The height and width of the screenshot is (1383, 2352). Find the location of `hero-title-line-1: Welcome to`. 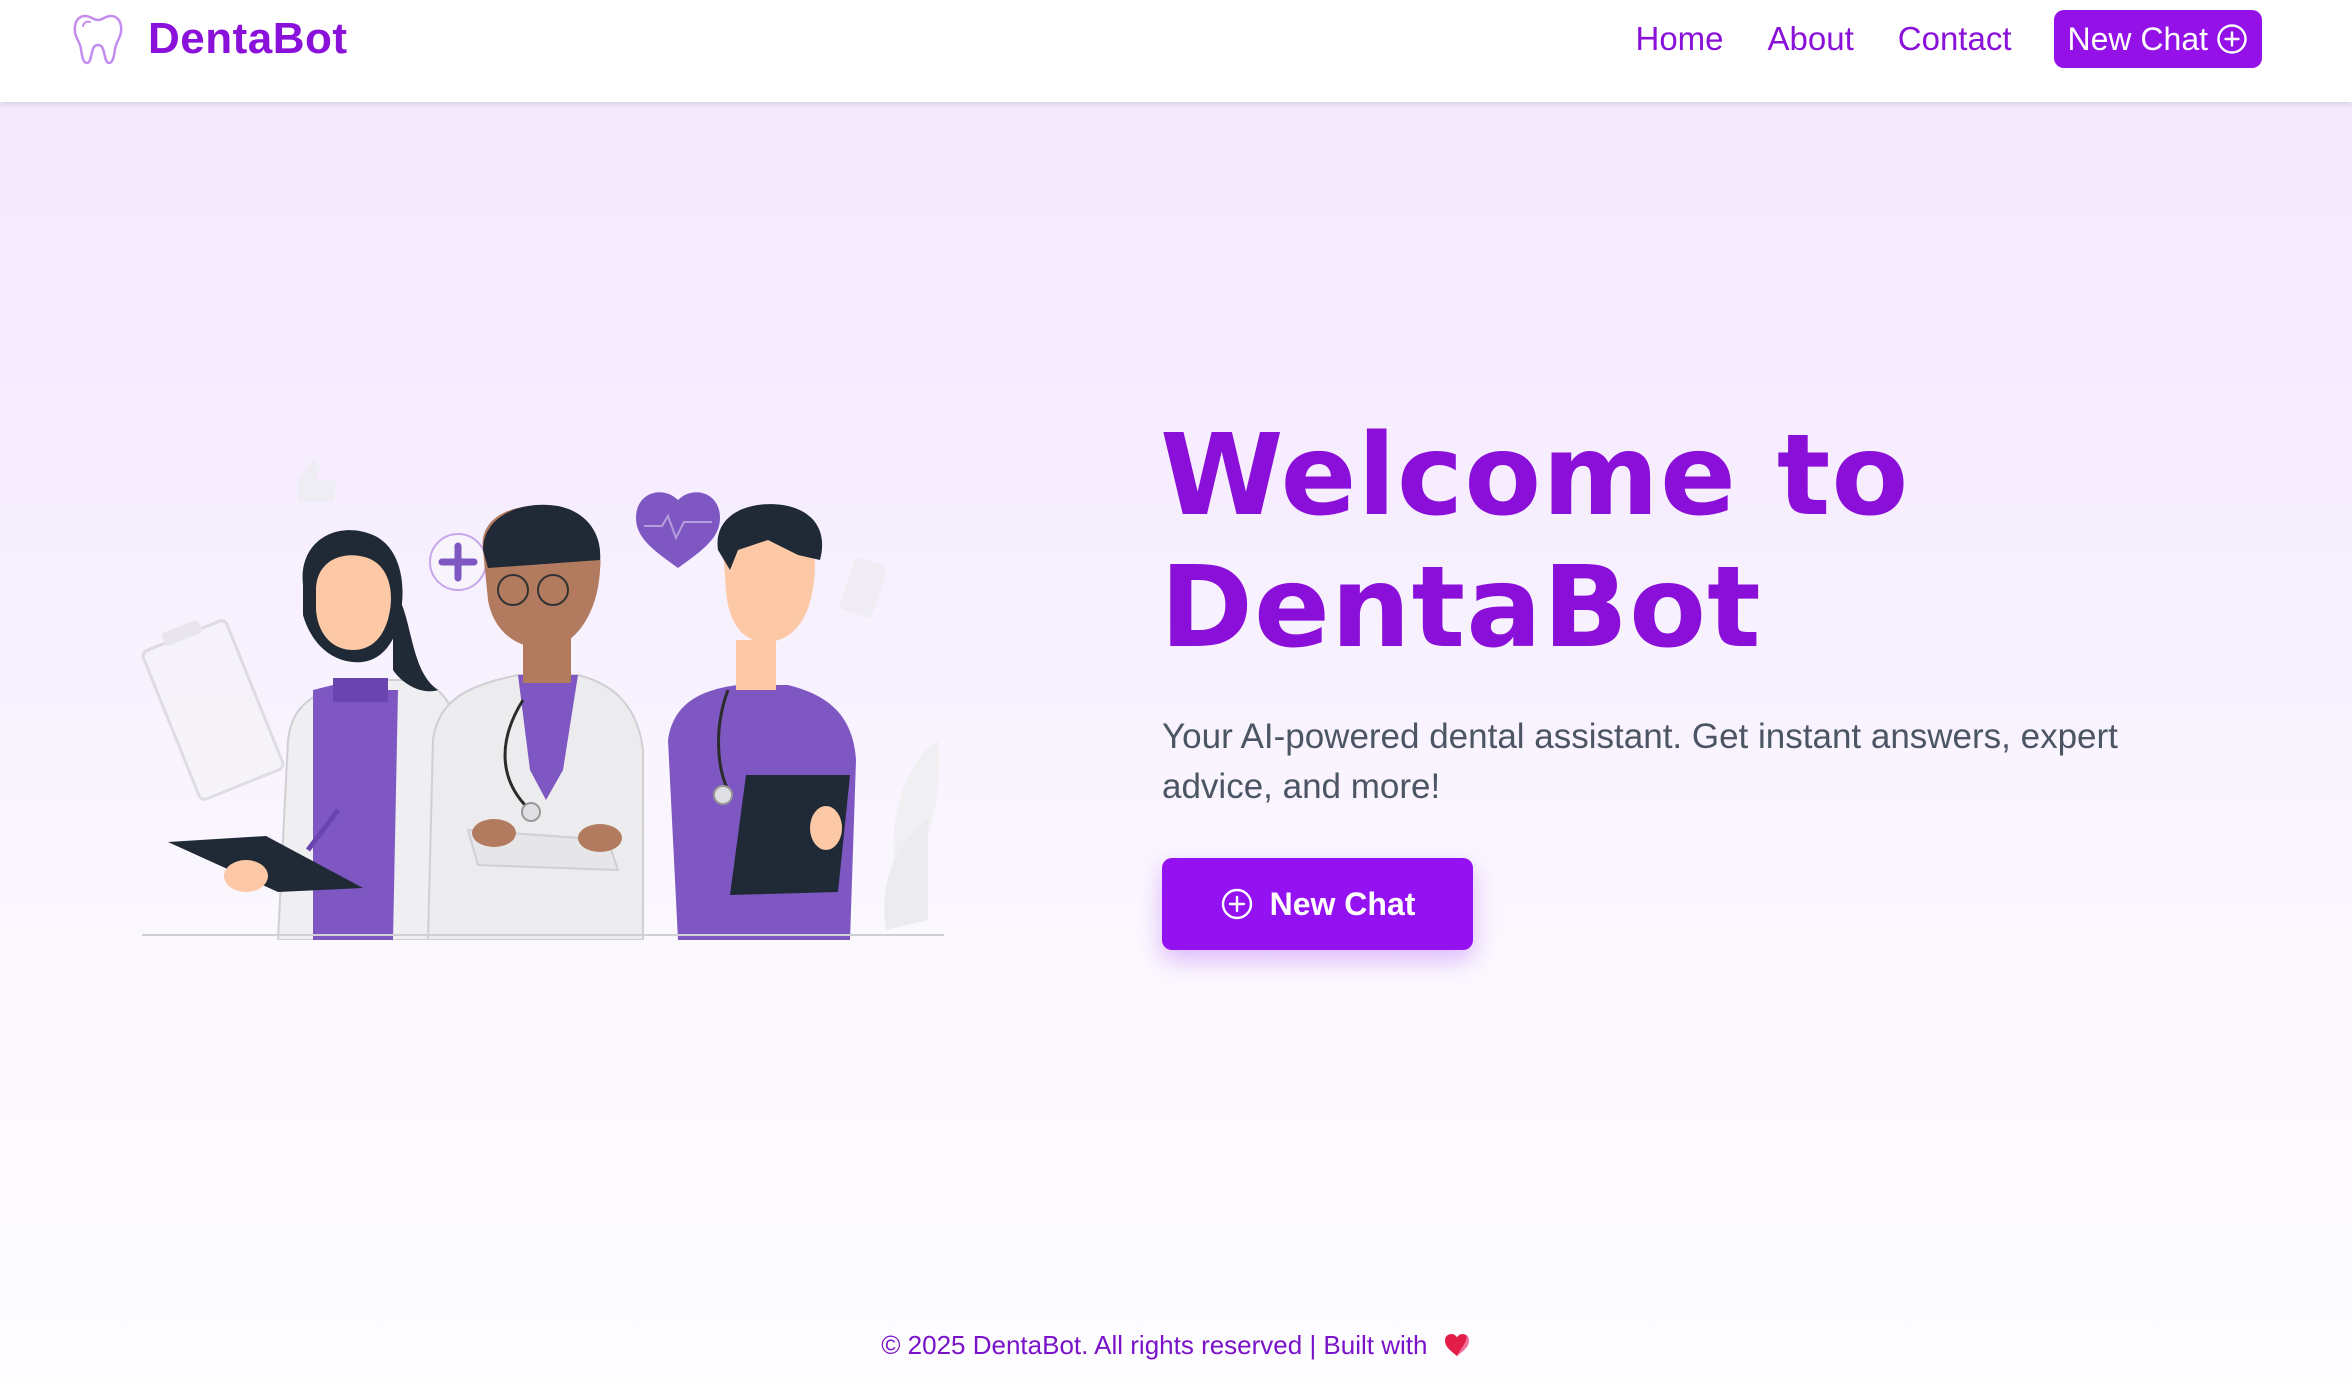

hero-title-line-1: Welcome to is located at coordinates (1535, 476).